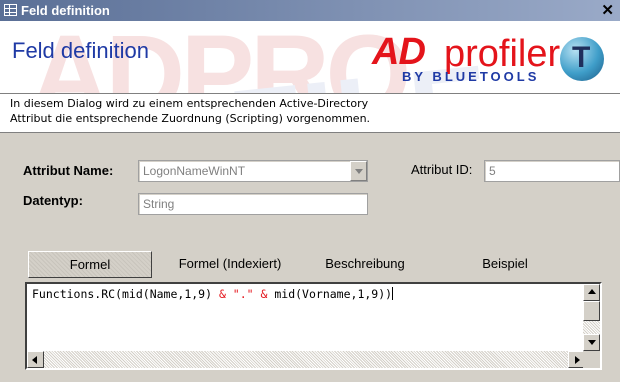  What do you see at coordinates (591, 342) in the screenshot?
I see `scroll-down-icon` at bounding box center [591, 342].